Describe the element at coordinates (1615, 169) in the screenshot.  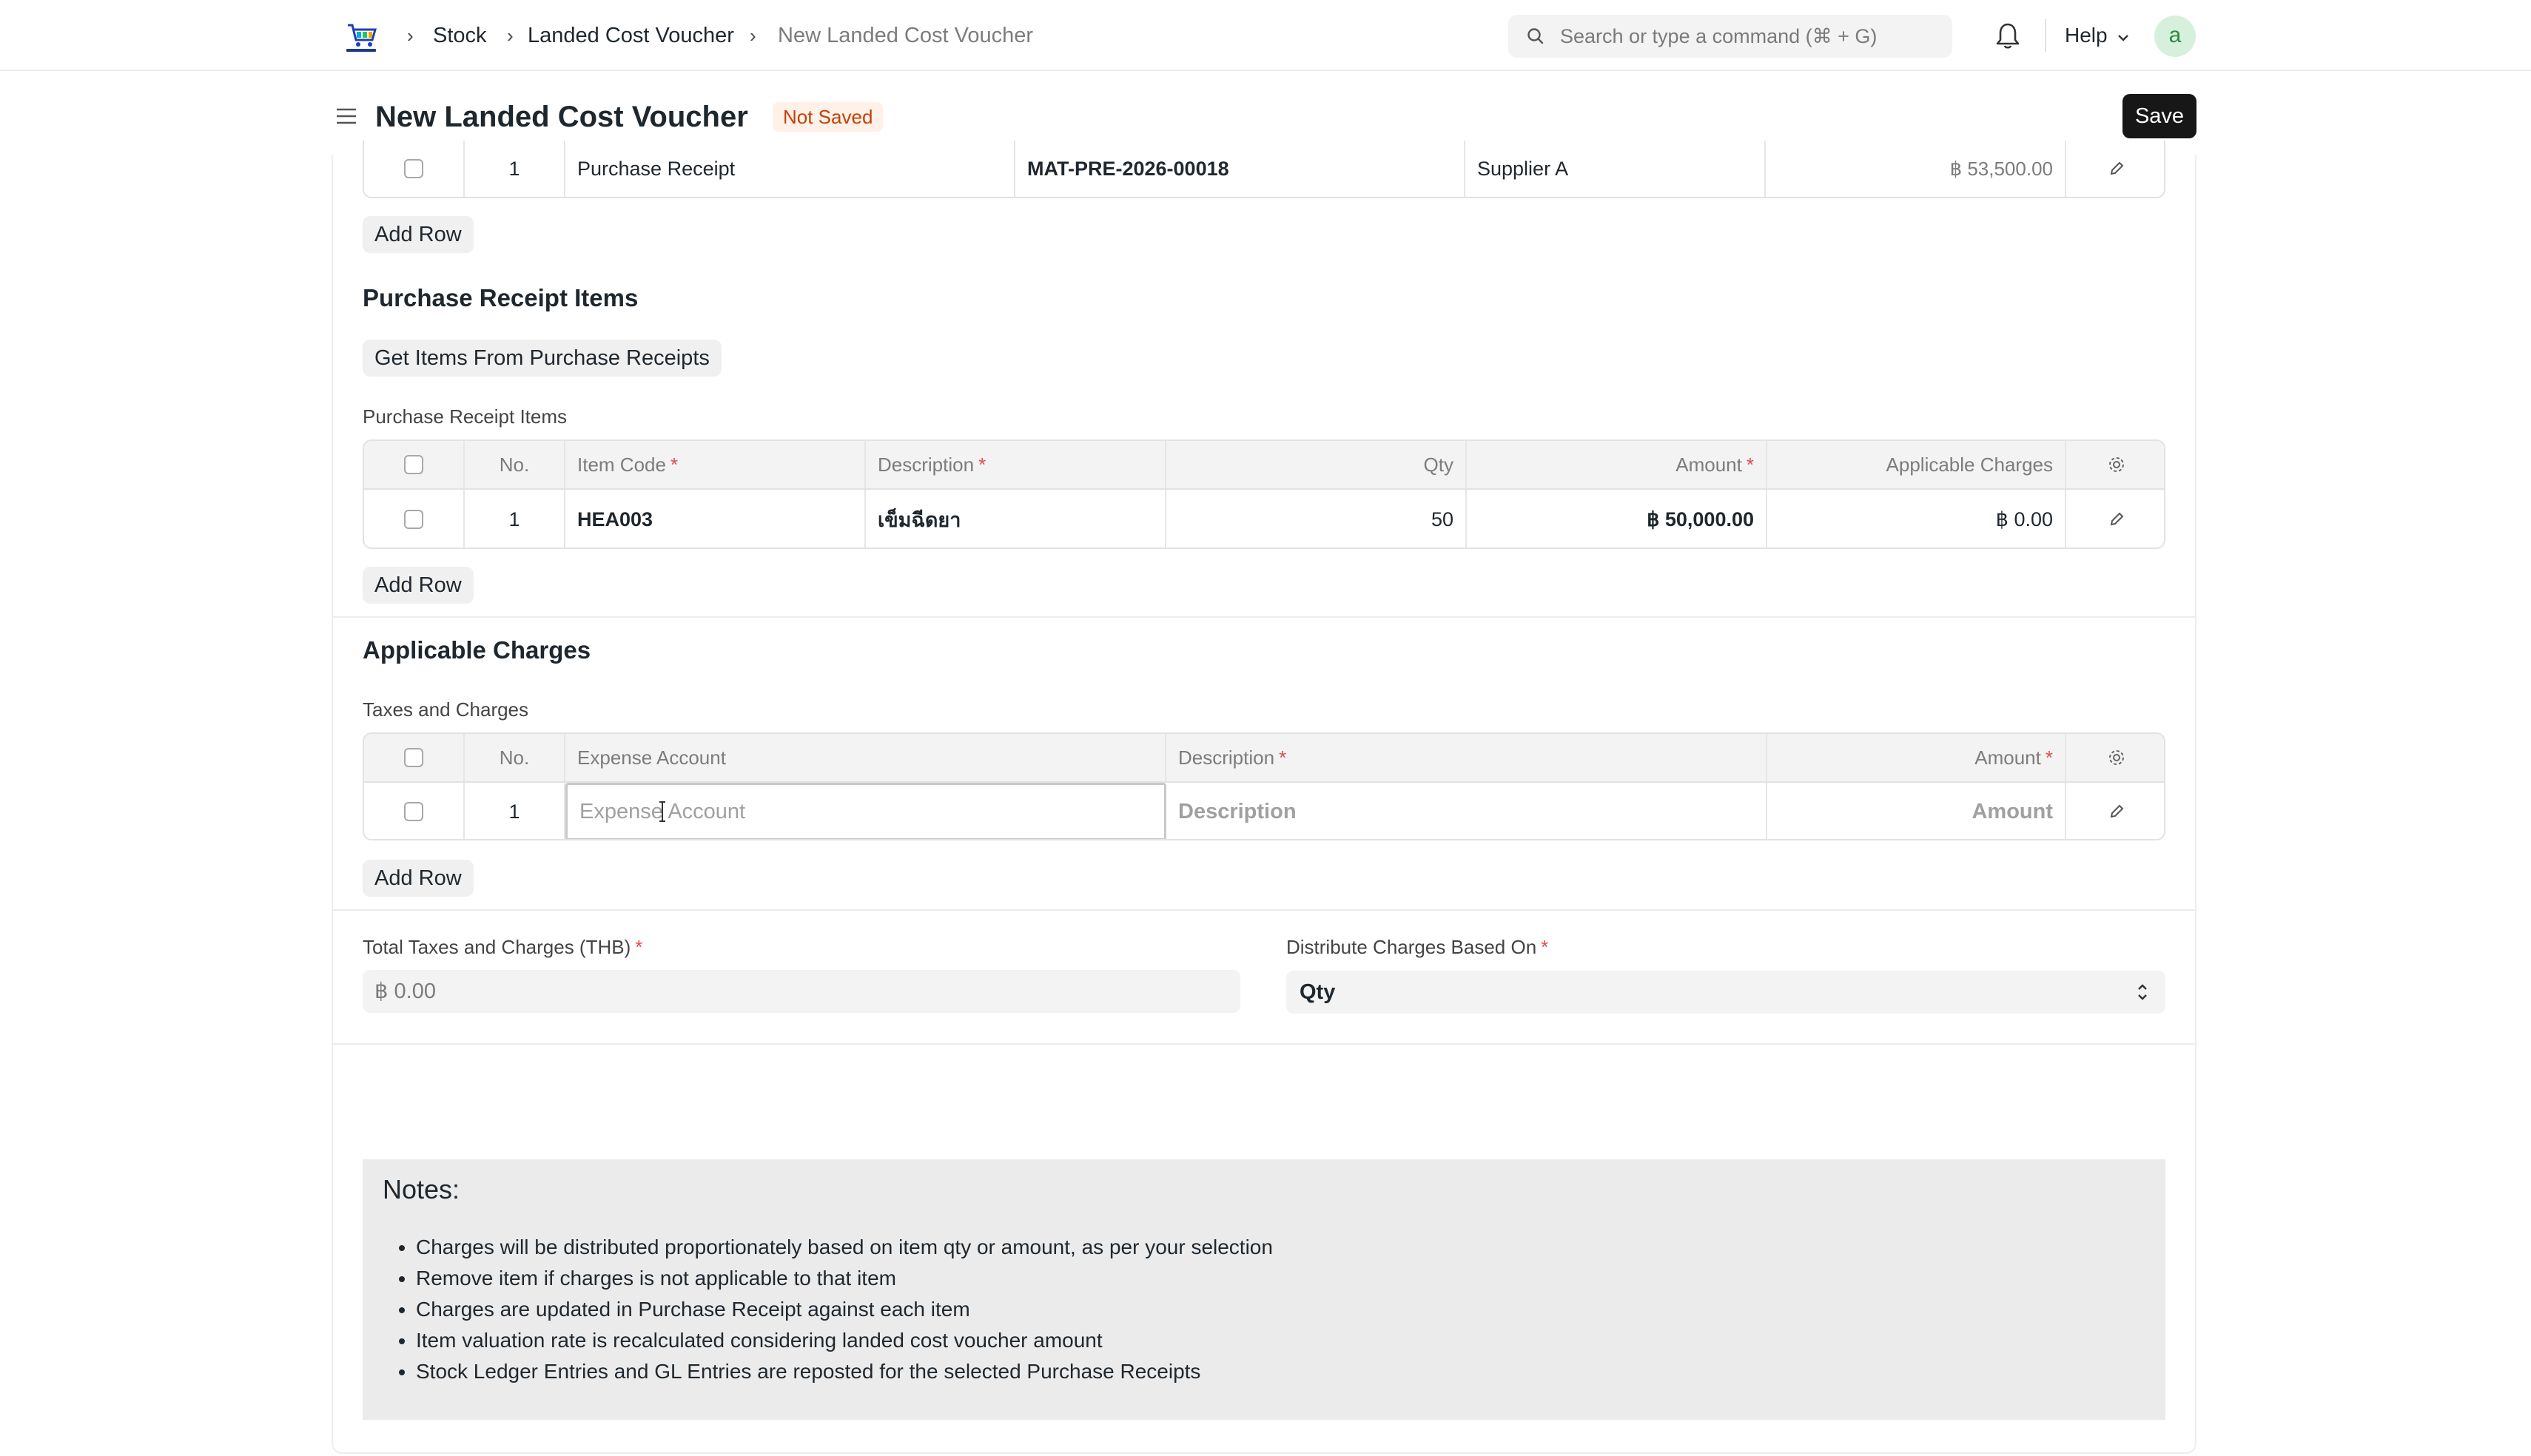
I see `receipt-supplier: Supplier A` at that location.